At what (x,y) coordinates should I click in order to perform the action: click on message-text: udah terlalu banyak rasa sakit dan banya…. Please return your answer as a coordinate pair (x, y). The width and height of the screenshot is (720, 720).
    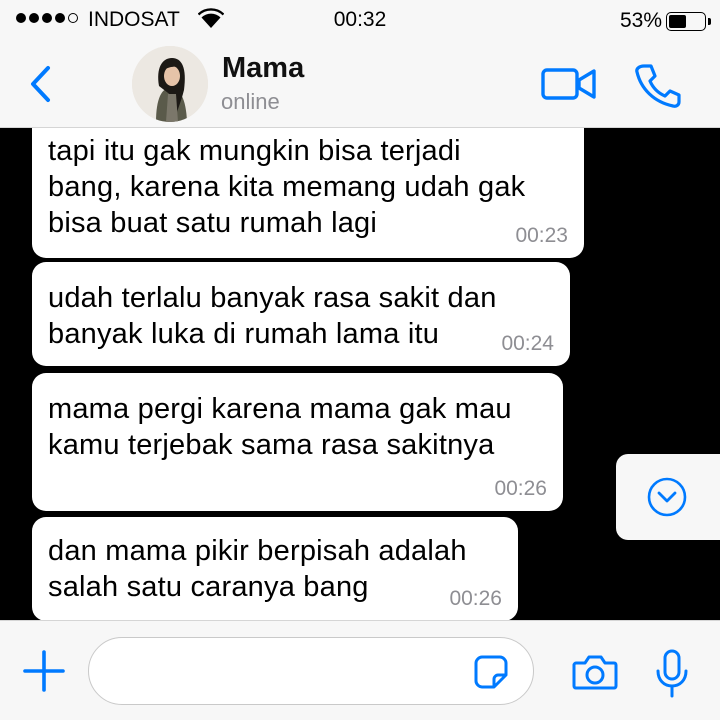
    Looking at the image, I should click on (272, 316).